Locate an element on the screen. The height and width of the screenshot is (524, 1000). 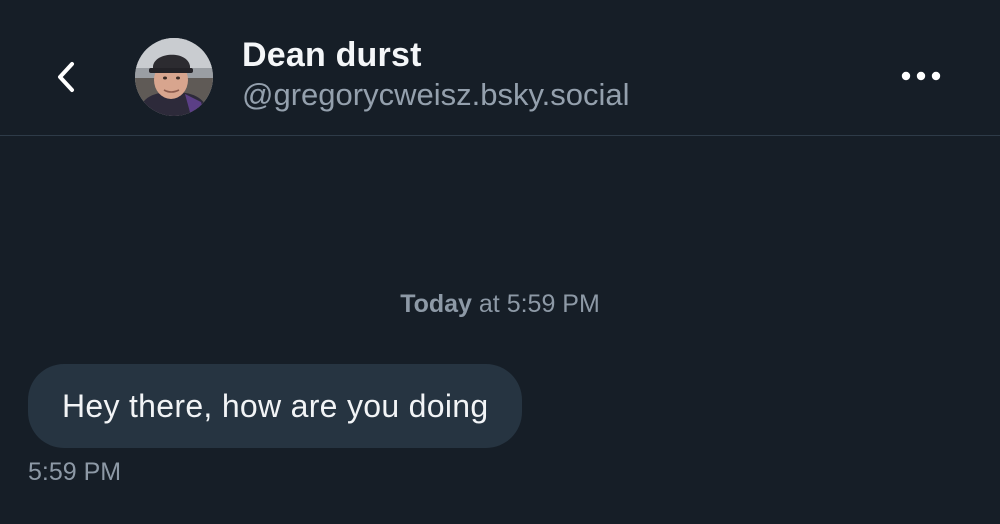
back-button is located at coordinates (66, 77).